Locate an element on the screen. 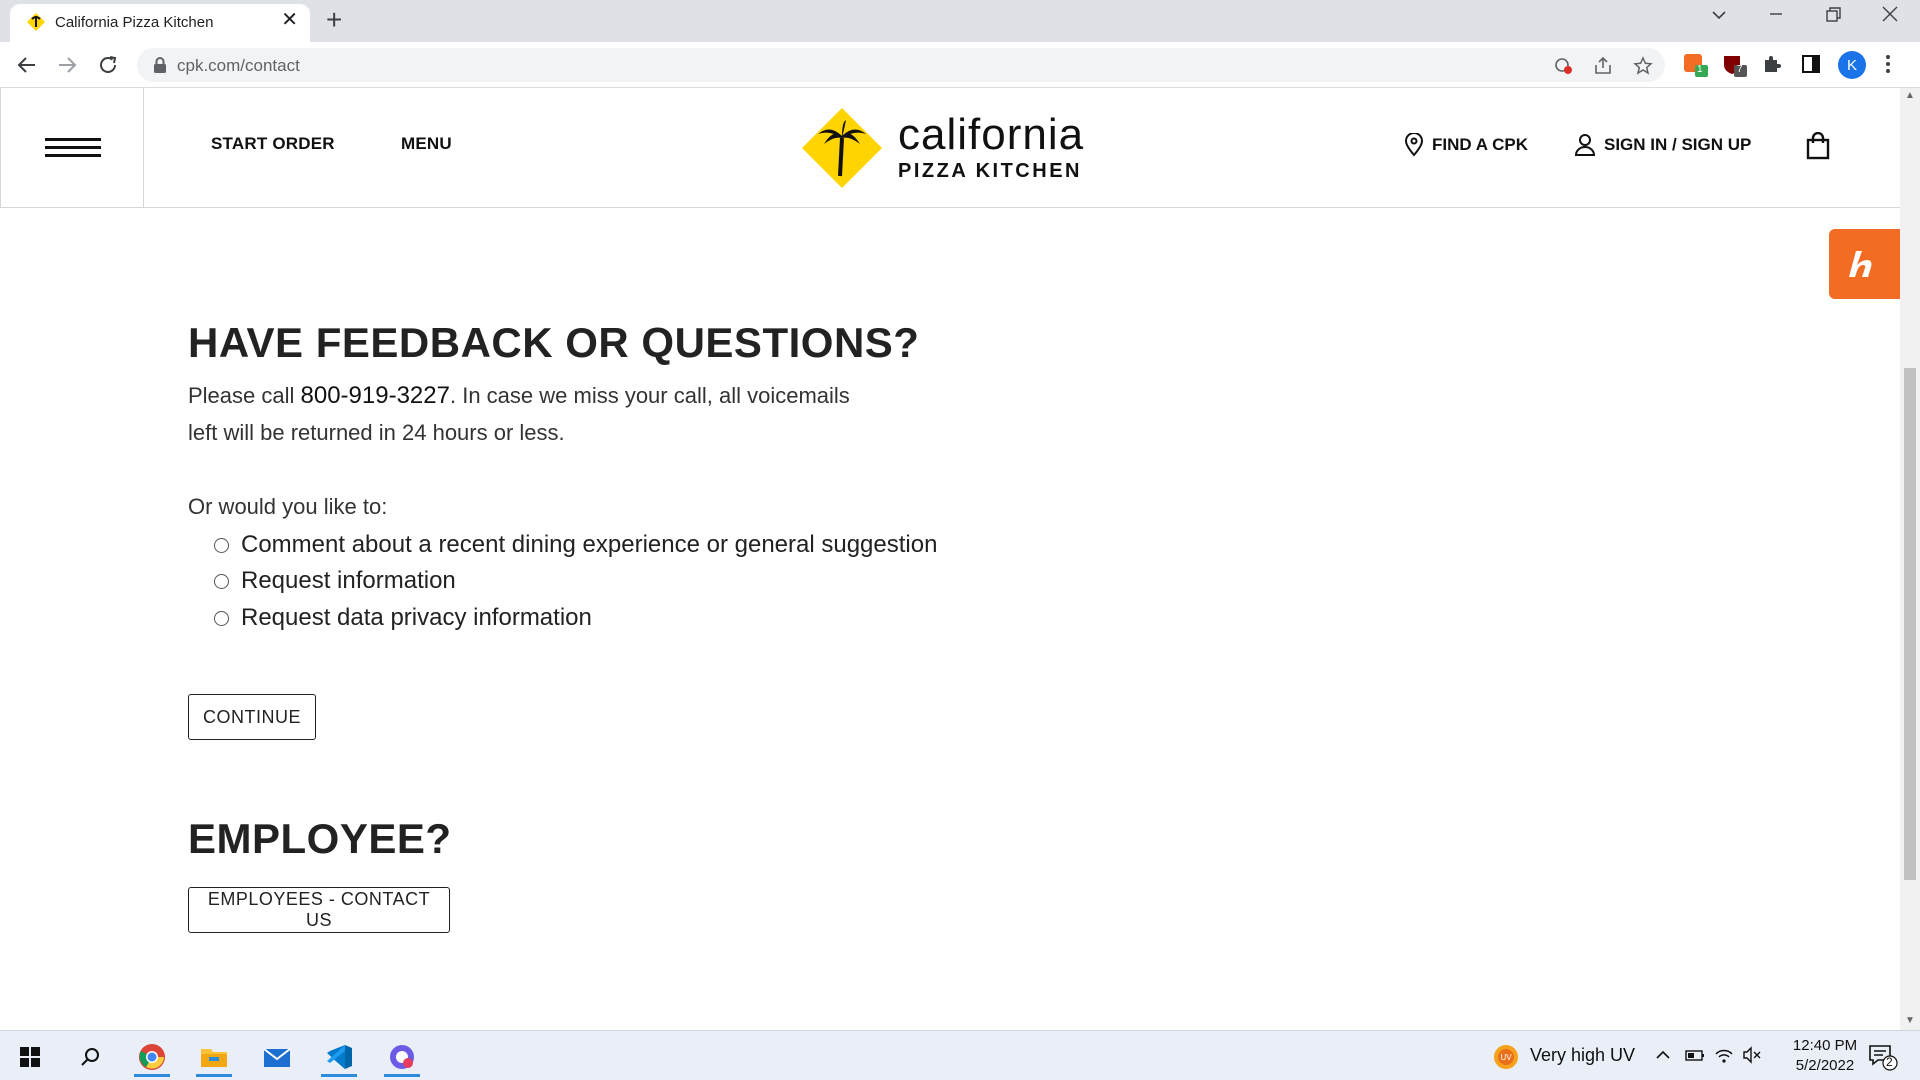 Image resolution: width=1920 pixels, height=1080 pixels. system-clock: 12:40 PM 5/2/2022 is located at coordinates (1825, 1056).